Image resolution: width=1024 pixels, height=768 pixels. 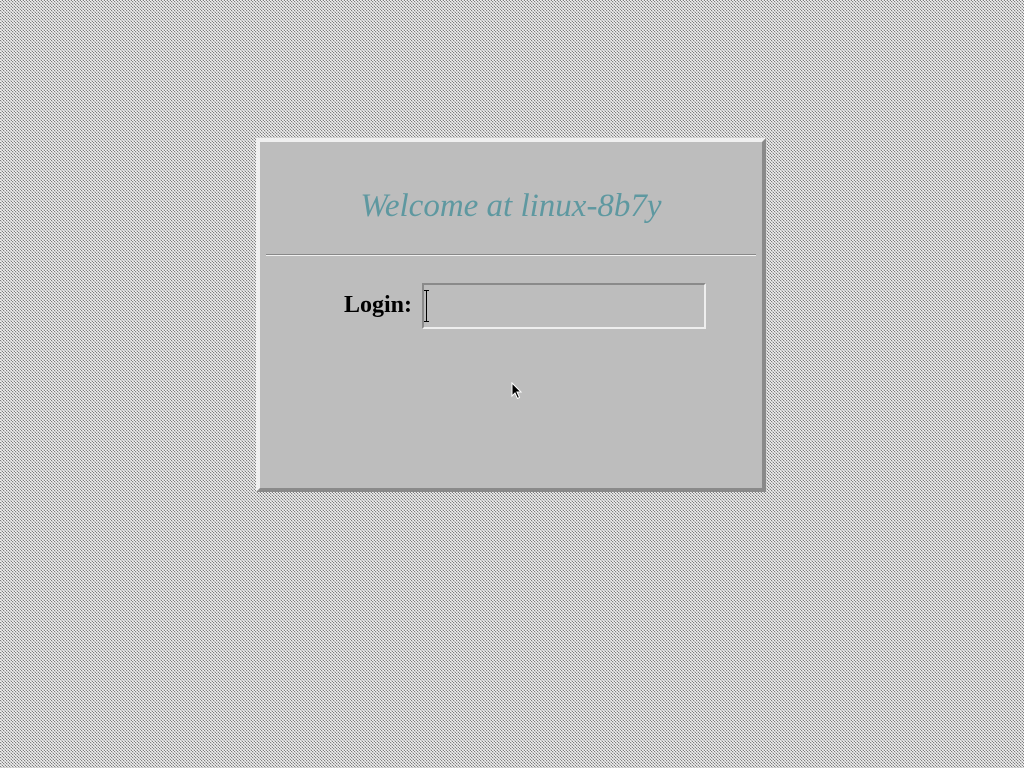 I want to click on welcome-title: Welcome at linux-8b7y, so click(x=511, y=206).